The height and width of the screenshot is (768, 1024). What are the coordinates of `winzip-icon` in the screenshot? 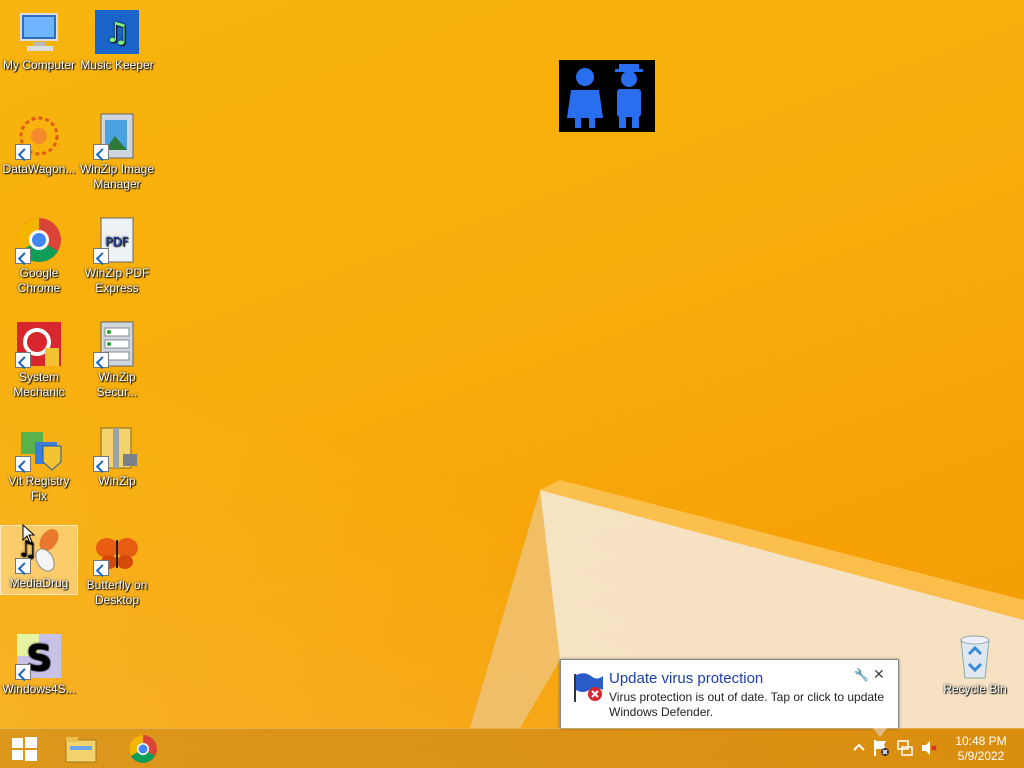 It's located at (117, 448).